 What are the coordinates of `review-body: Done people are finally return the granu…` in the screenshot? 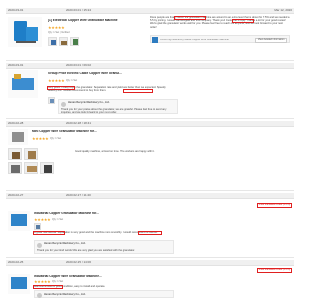 It's located at (220, 24).